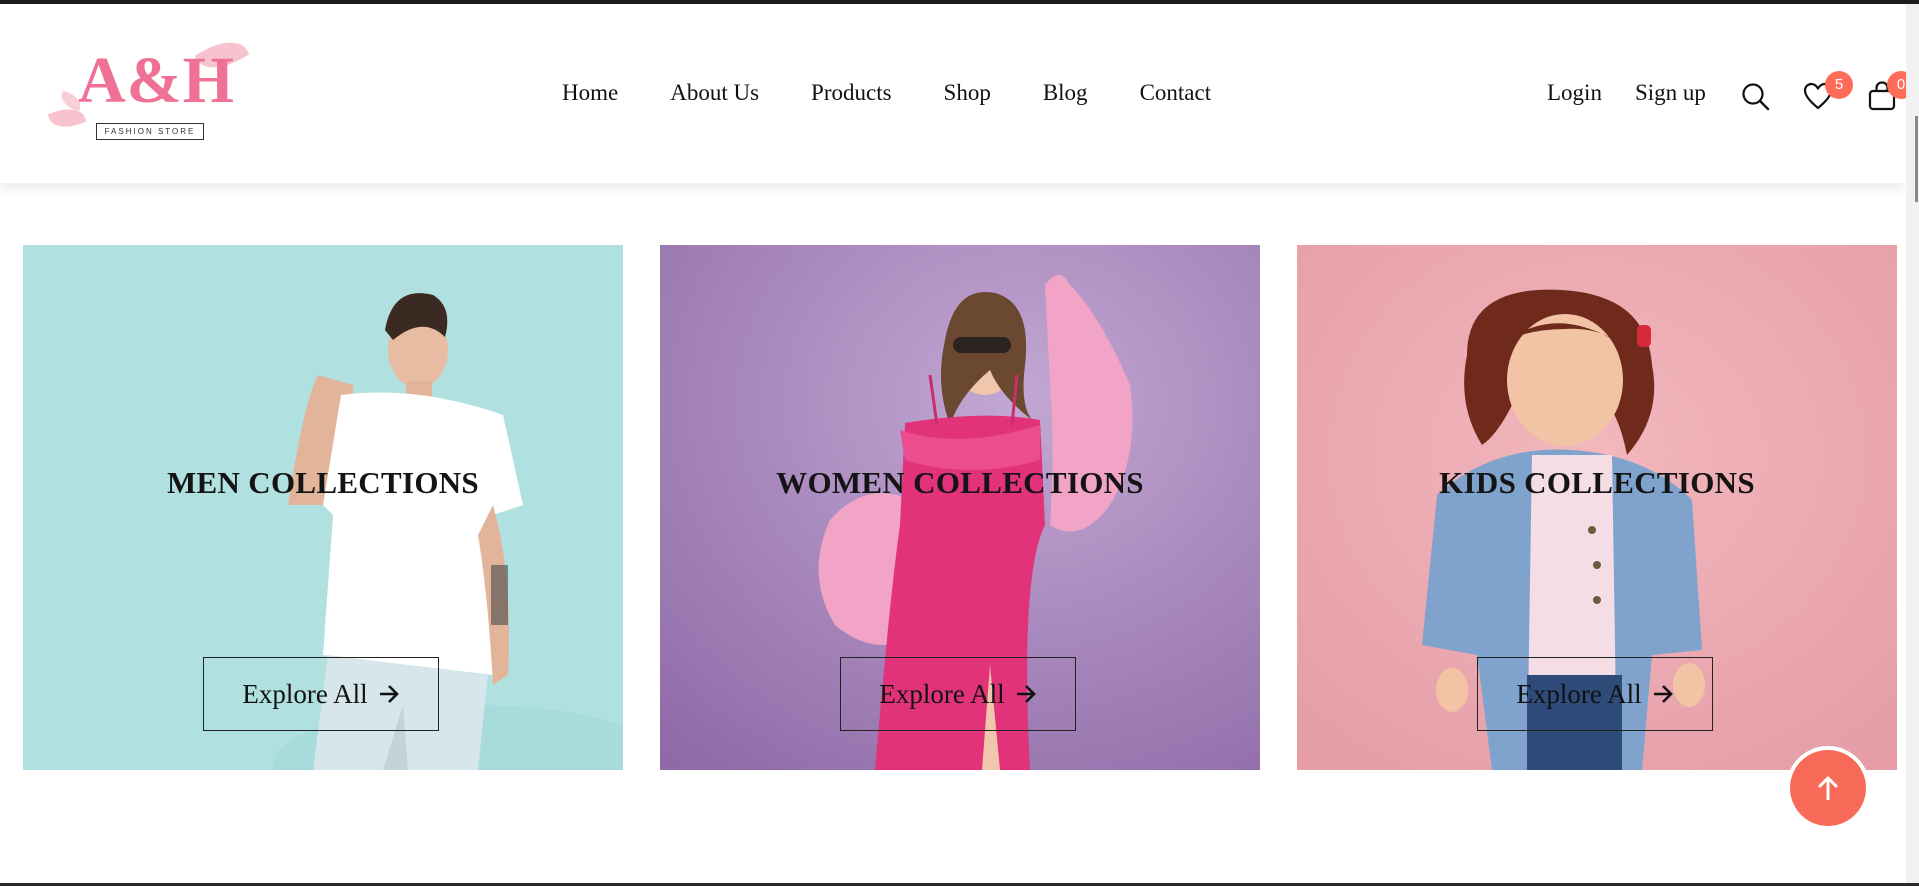 Image resolution: width=1919 pixels, height=886 pixels. I want to click on nav-home: Home, so click(590, 93).